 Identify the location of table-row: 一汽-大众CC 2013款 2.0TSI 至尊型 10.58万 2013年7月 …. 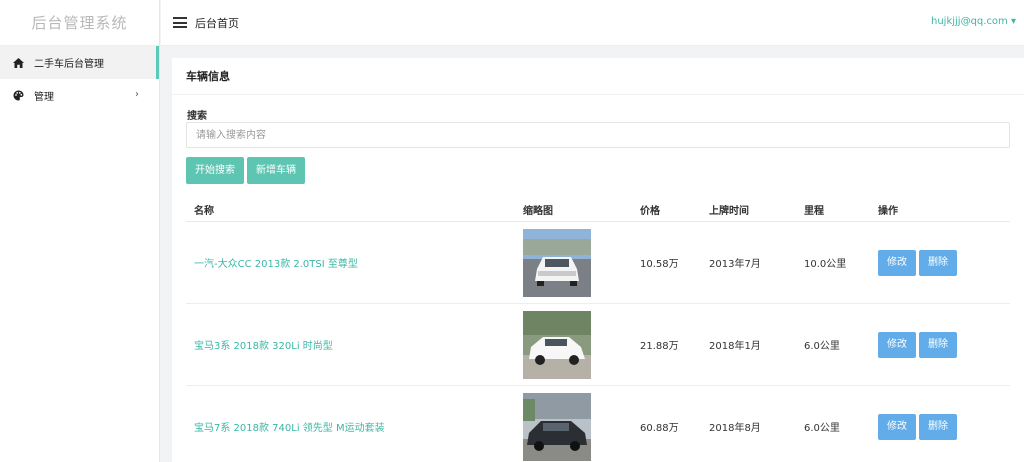
(598, 263).